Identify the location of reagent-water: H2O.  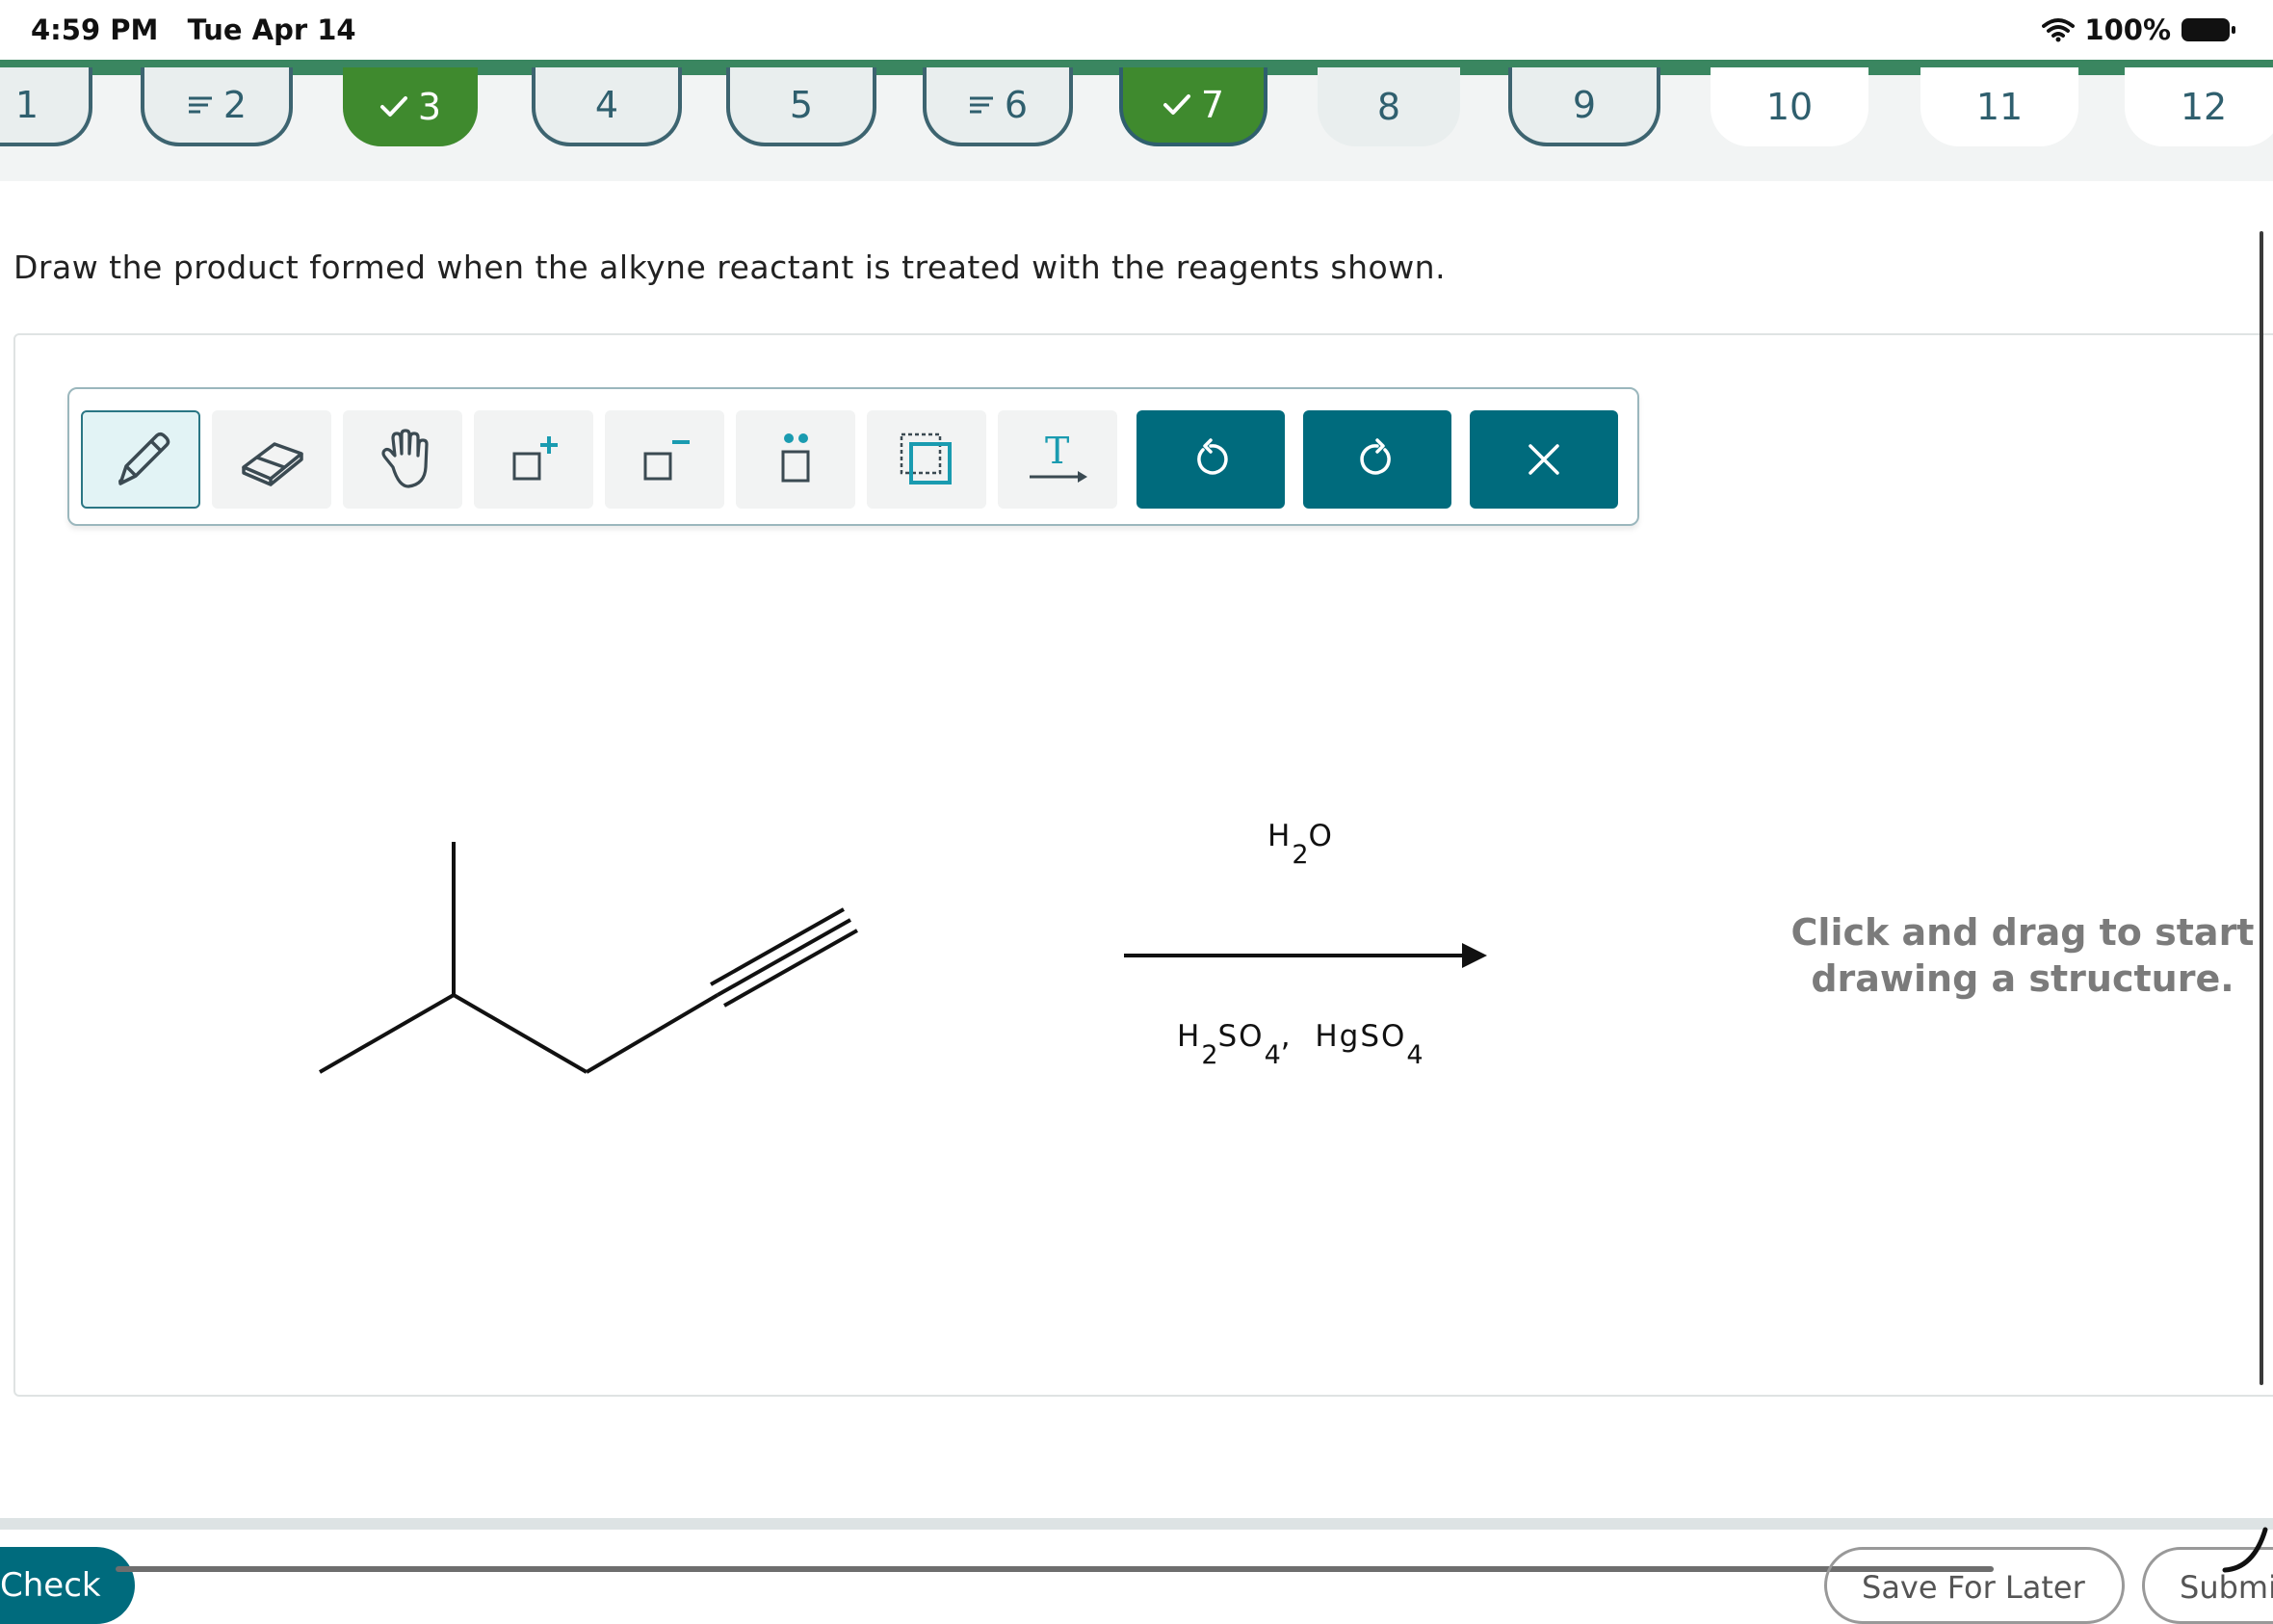
(1301, 844).